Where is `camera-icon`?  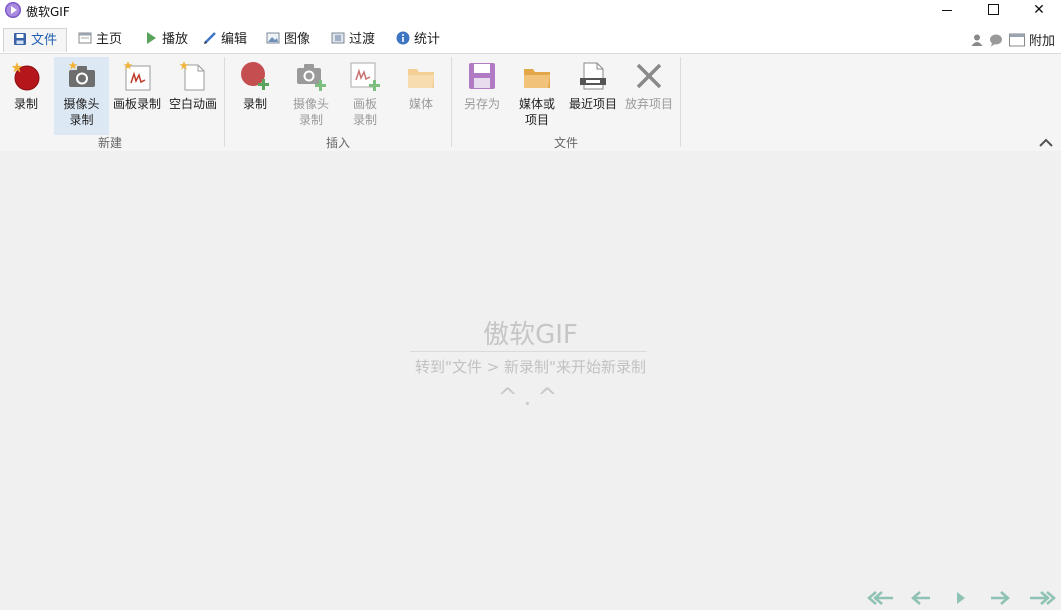
camera-icon is located at coordinates (82, 76).